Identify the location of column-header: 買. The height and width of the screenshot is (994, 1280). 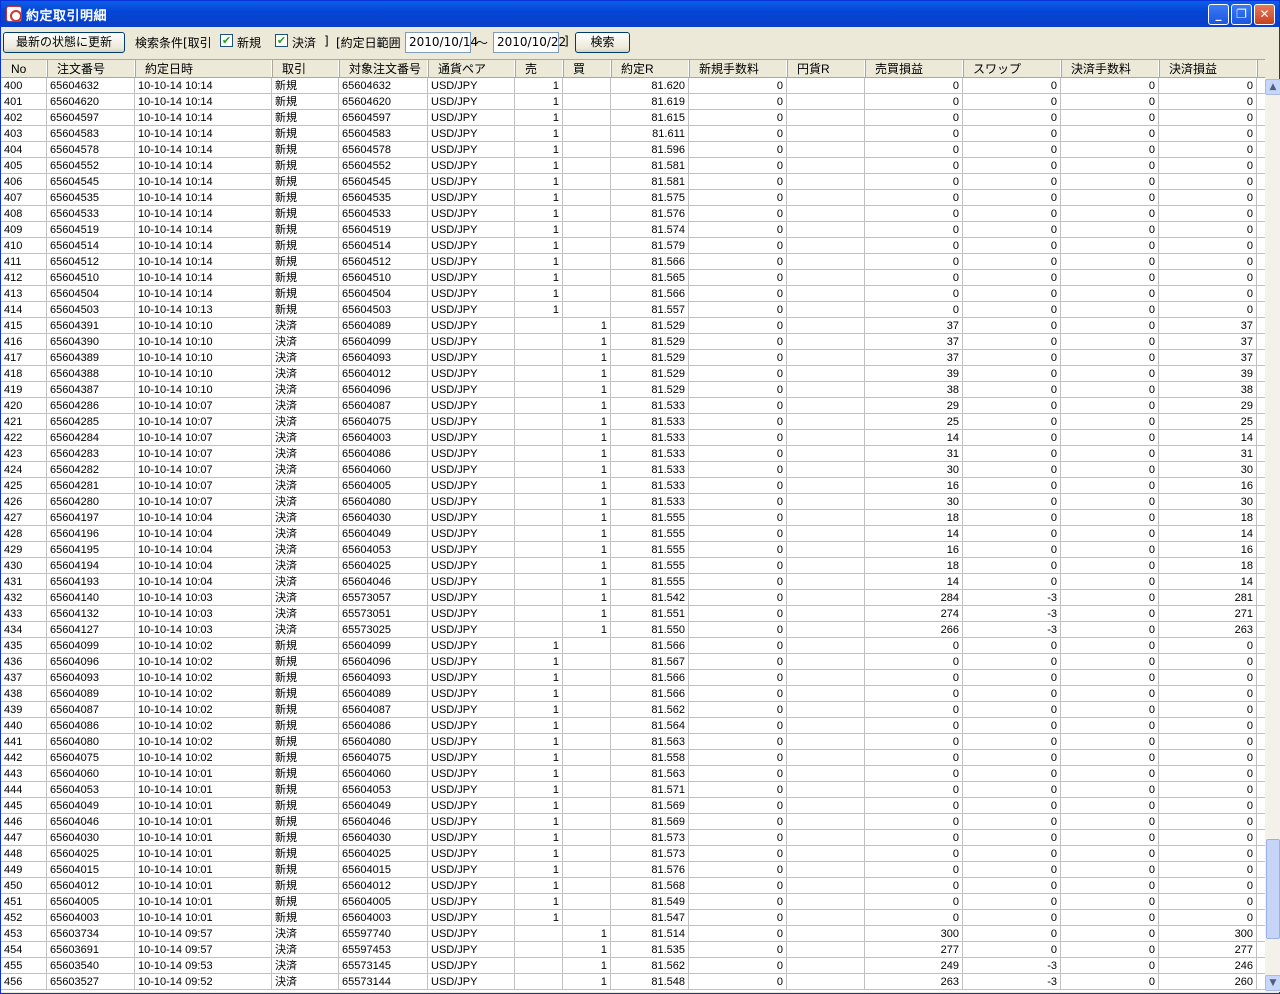
(587, 68).